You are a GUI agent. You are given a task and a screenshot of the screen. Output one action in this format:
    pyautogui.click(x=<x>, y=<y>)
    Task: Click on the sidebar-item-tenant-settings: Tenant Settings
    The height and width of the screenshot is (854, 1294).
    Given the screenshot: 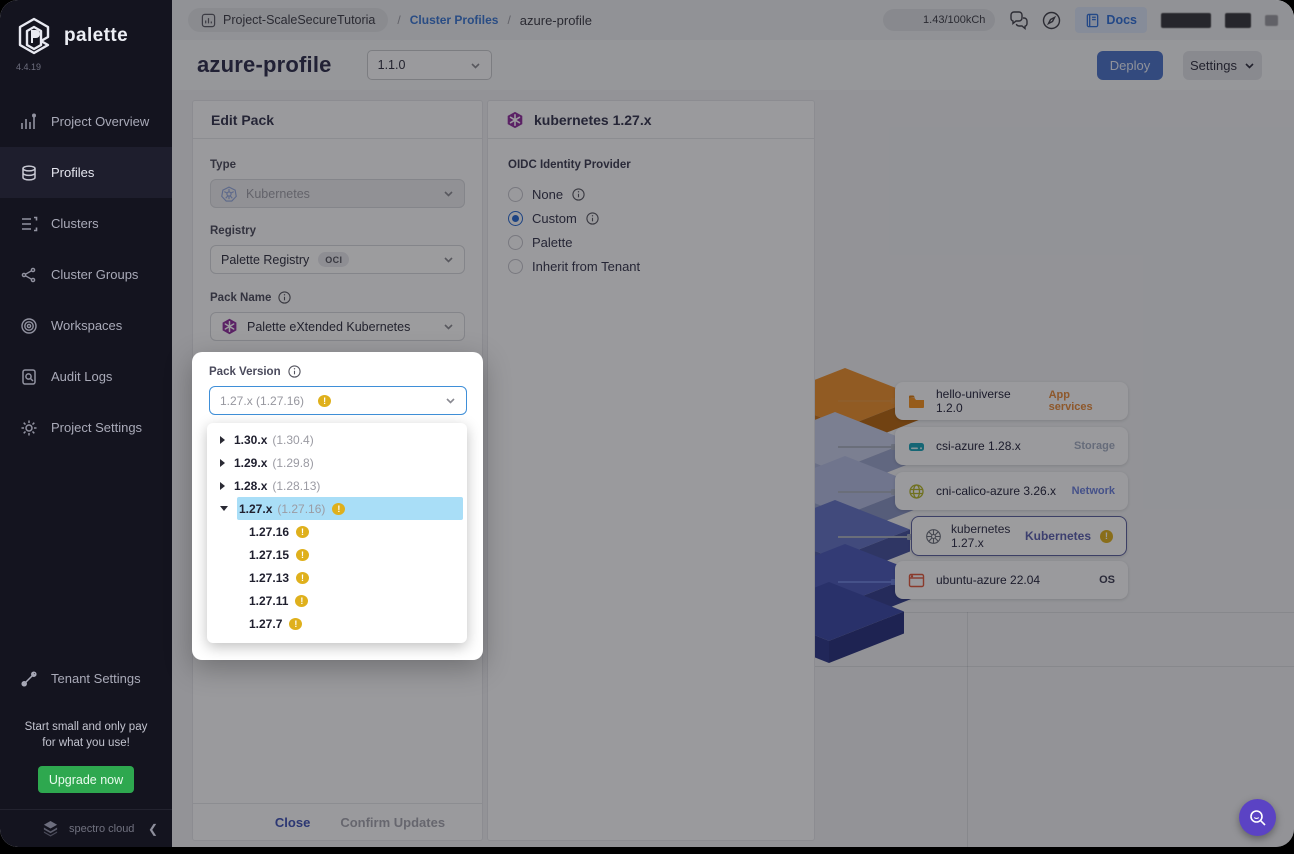 What is the action you would take?
    pyautogui.click(x=86, y=679)
    